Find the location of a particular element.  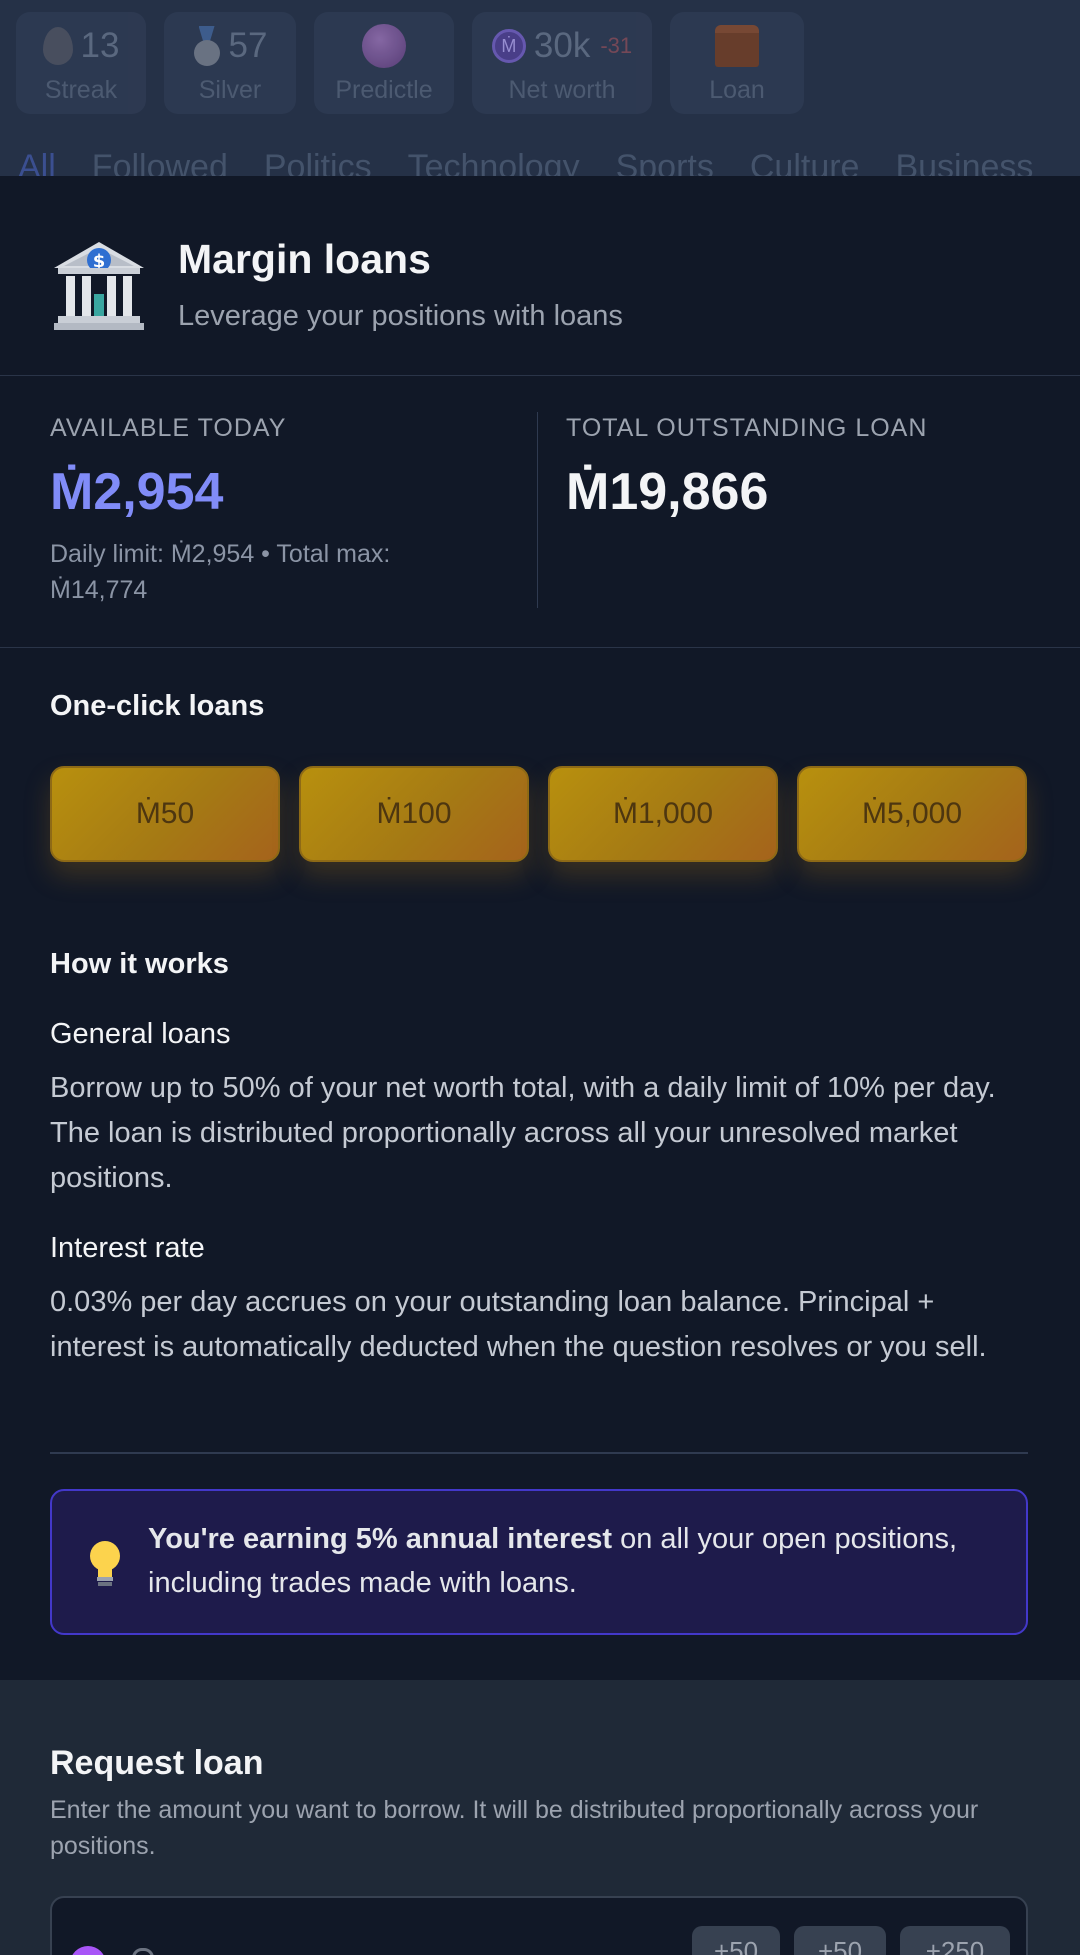

available-caption: AVAILABLE TODAY is located at coordinates (168, 428).